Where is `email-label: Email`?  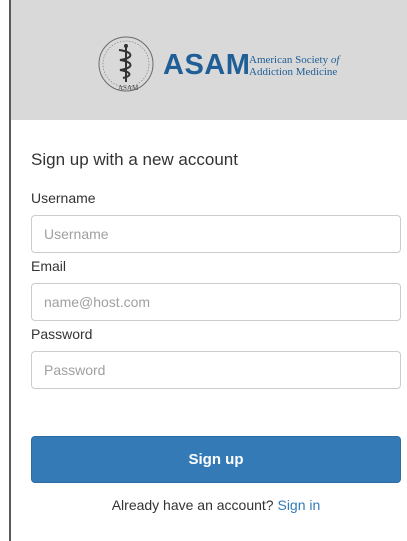 email-label: Email is located at coordinates (49, 266).